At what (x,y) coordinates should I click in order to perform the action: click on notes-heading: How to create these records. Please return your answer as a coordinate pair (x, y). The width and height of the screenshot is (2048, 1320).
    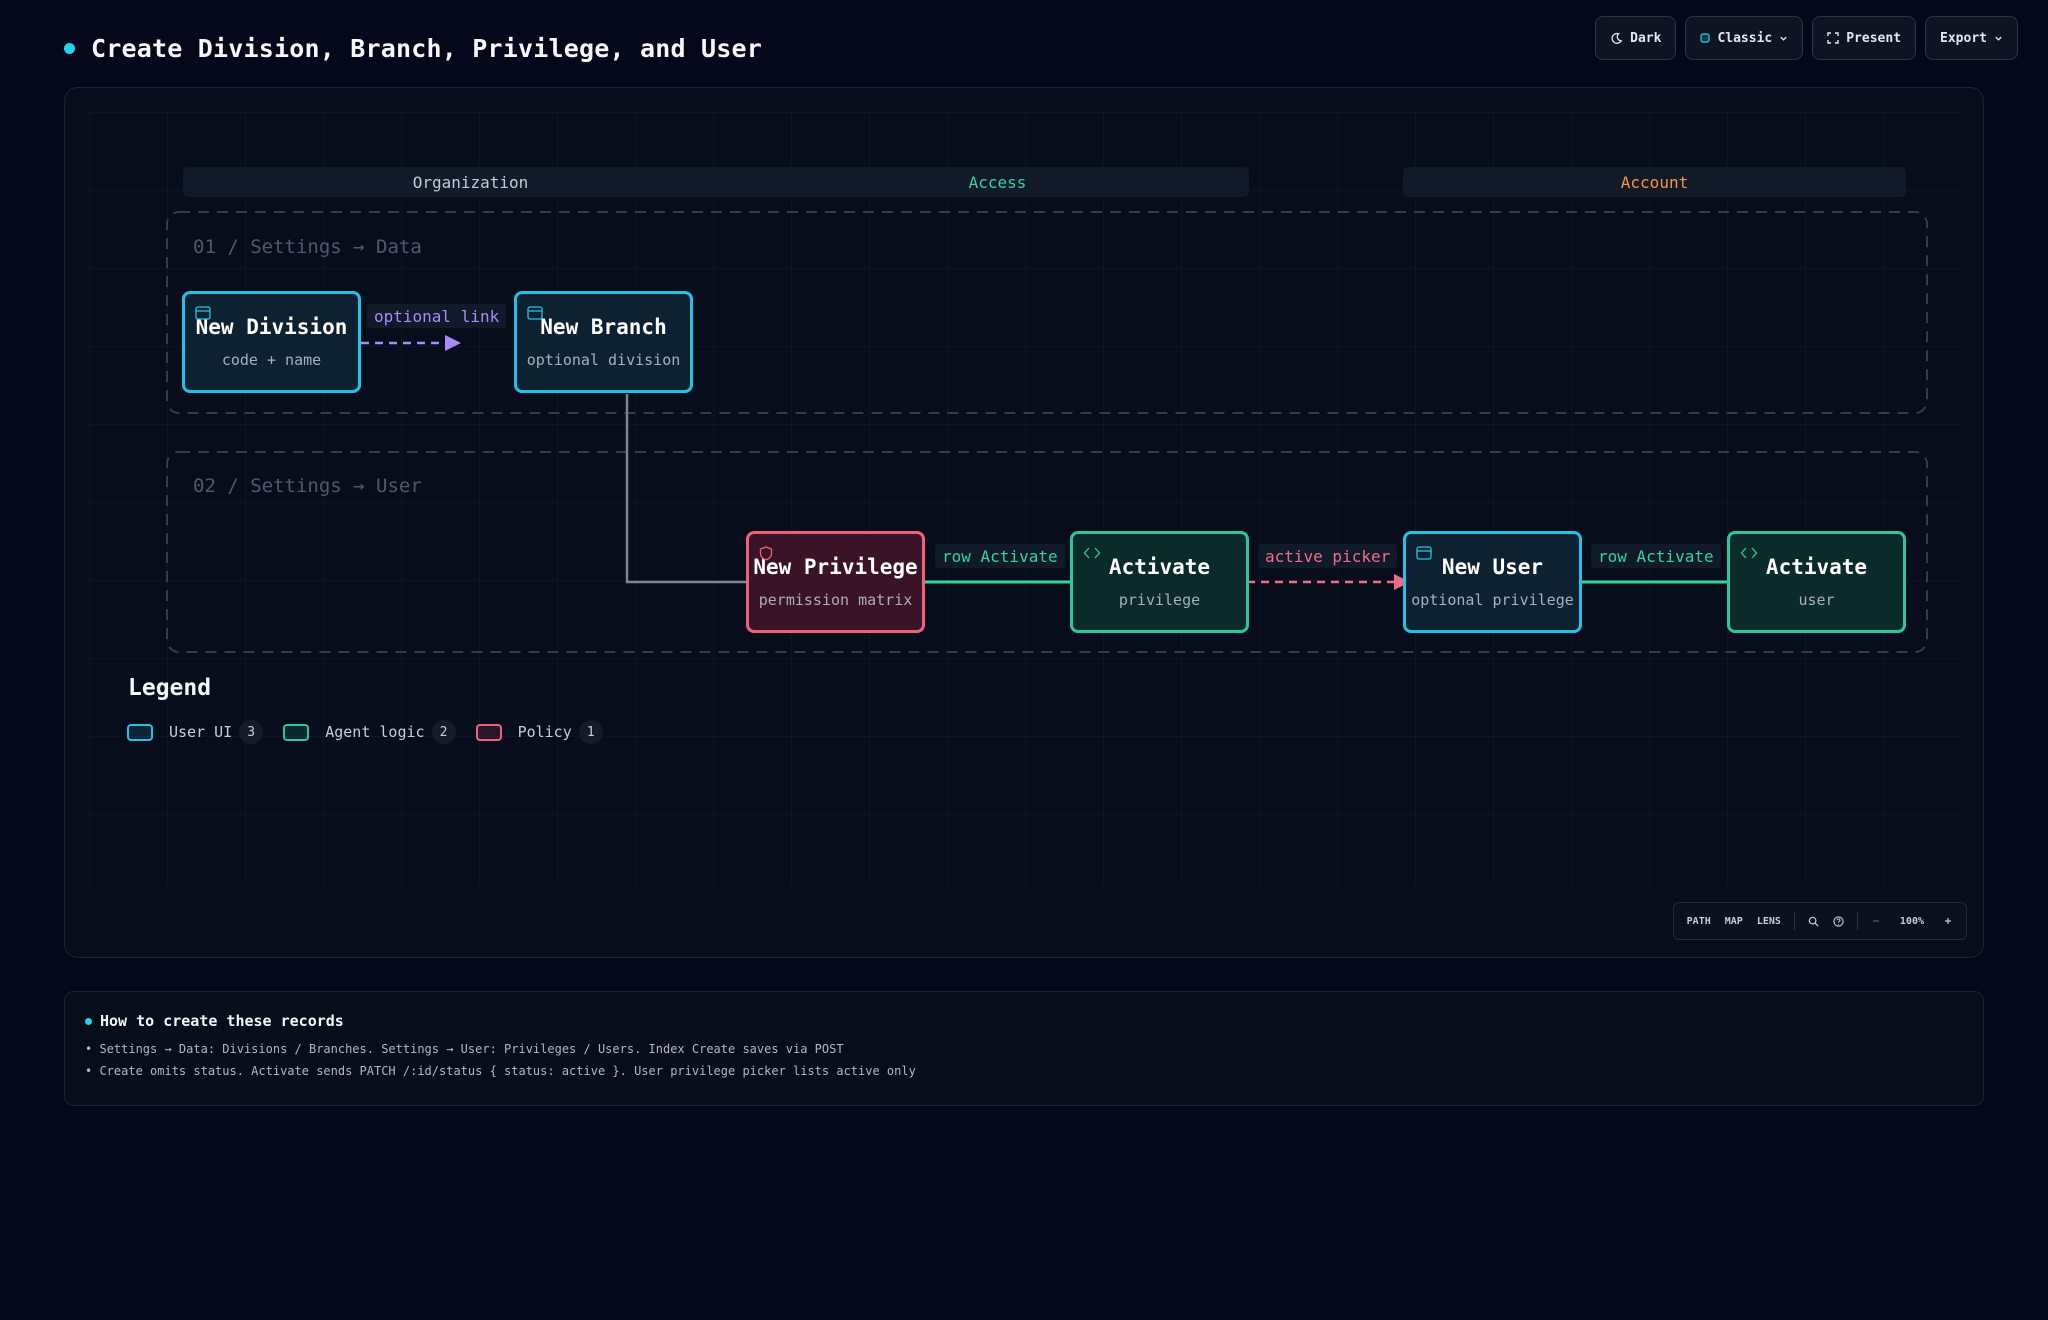
    Looking at the image, I should click on (214, 1021).